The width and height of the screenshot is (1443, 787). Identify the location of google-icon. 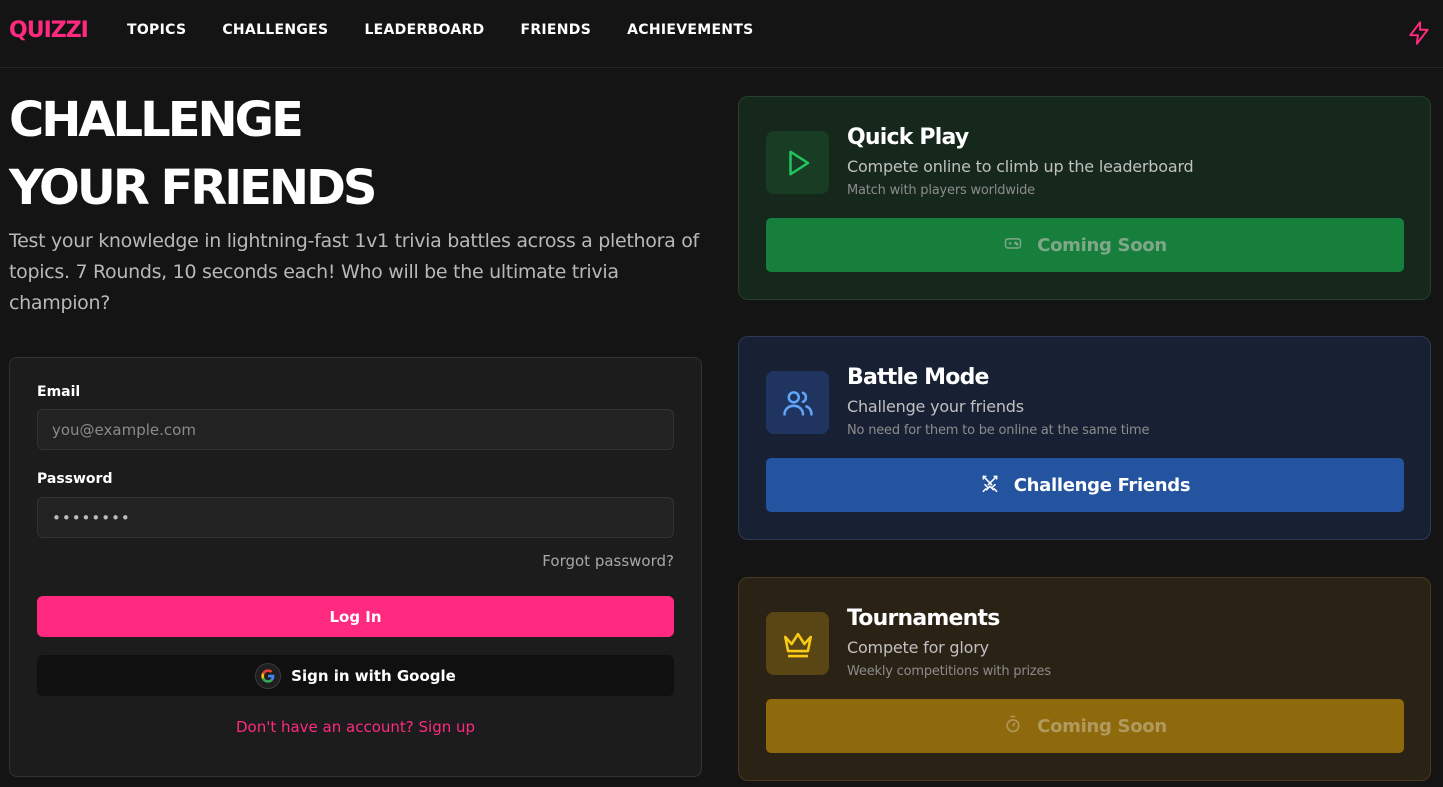
(268, 675).